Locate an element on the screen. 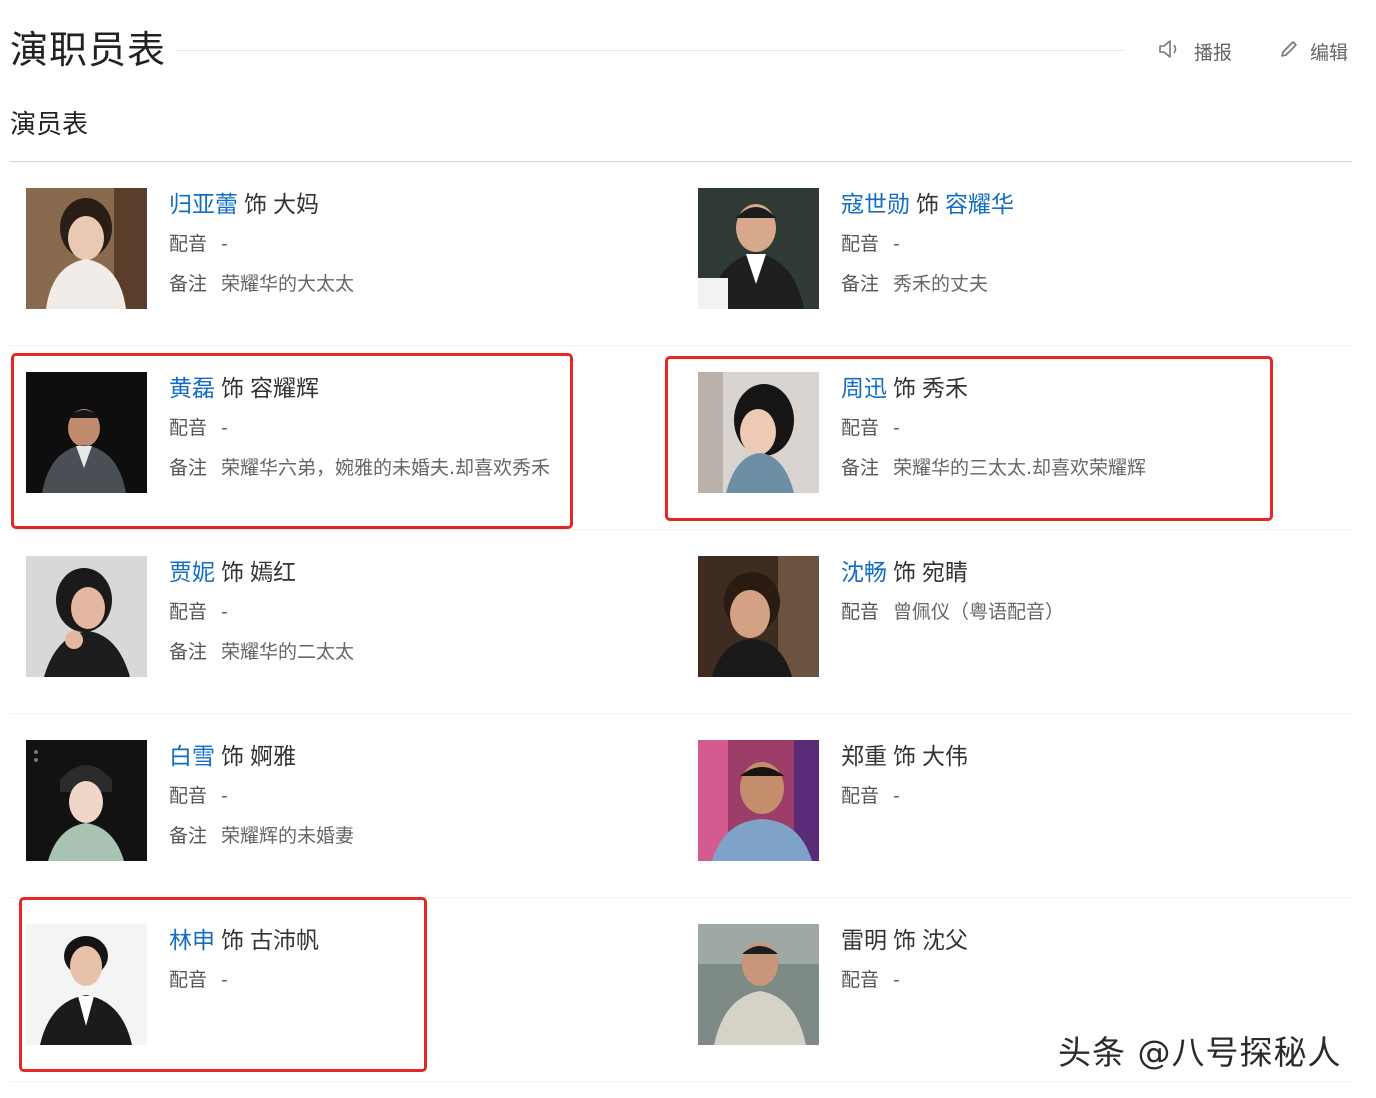  cast-card: 黄磊饰容耀辉 配音 - 备注 荣耀华六弟，婉雅的未婚夫.却喜欢秀禾 is located at coordinates (356, 437).